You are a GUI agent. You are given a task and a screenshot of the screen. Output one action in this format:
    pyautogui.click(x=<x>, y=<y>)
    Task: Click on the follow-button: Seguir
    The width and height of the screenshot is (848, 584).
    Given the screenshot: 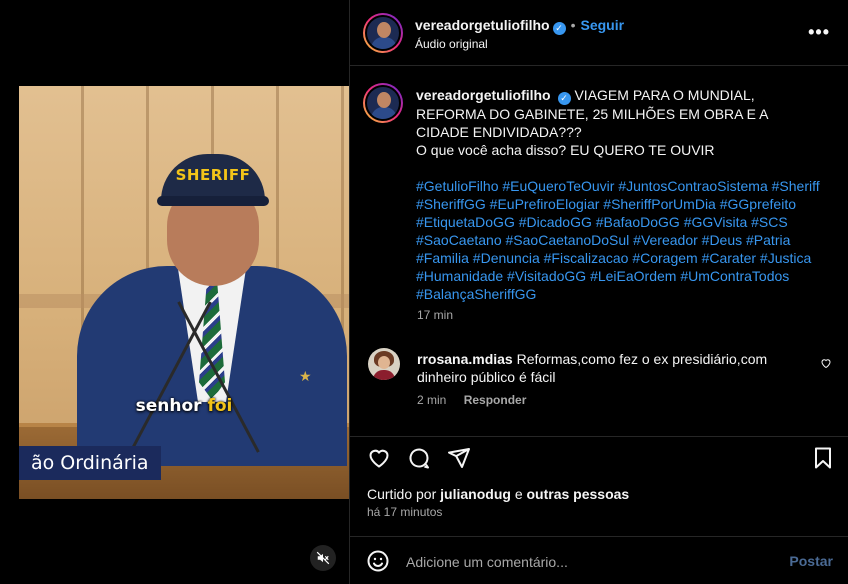 What is the action you would take?
    pyautogui.click(x=602, y=25)
    